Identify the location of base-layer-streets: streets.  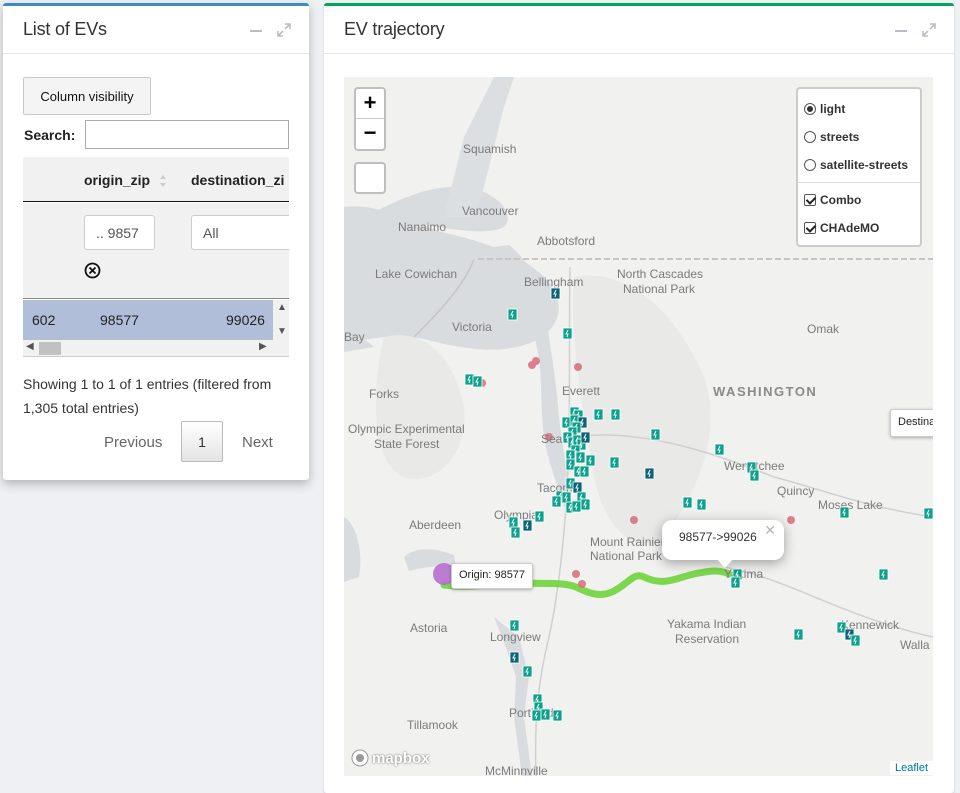
(859, 137).